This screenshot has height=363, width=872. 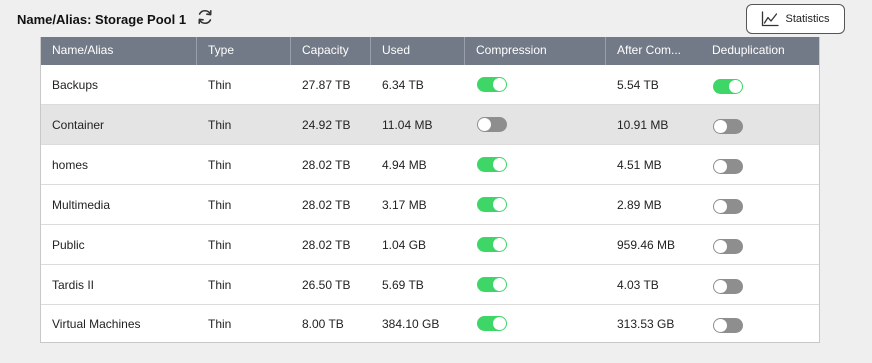 I want to click on cell-used: 6.34 TB, so click(x=403, y=84).